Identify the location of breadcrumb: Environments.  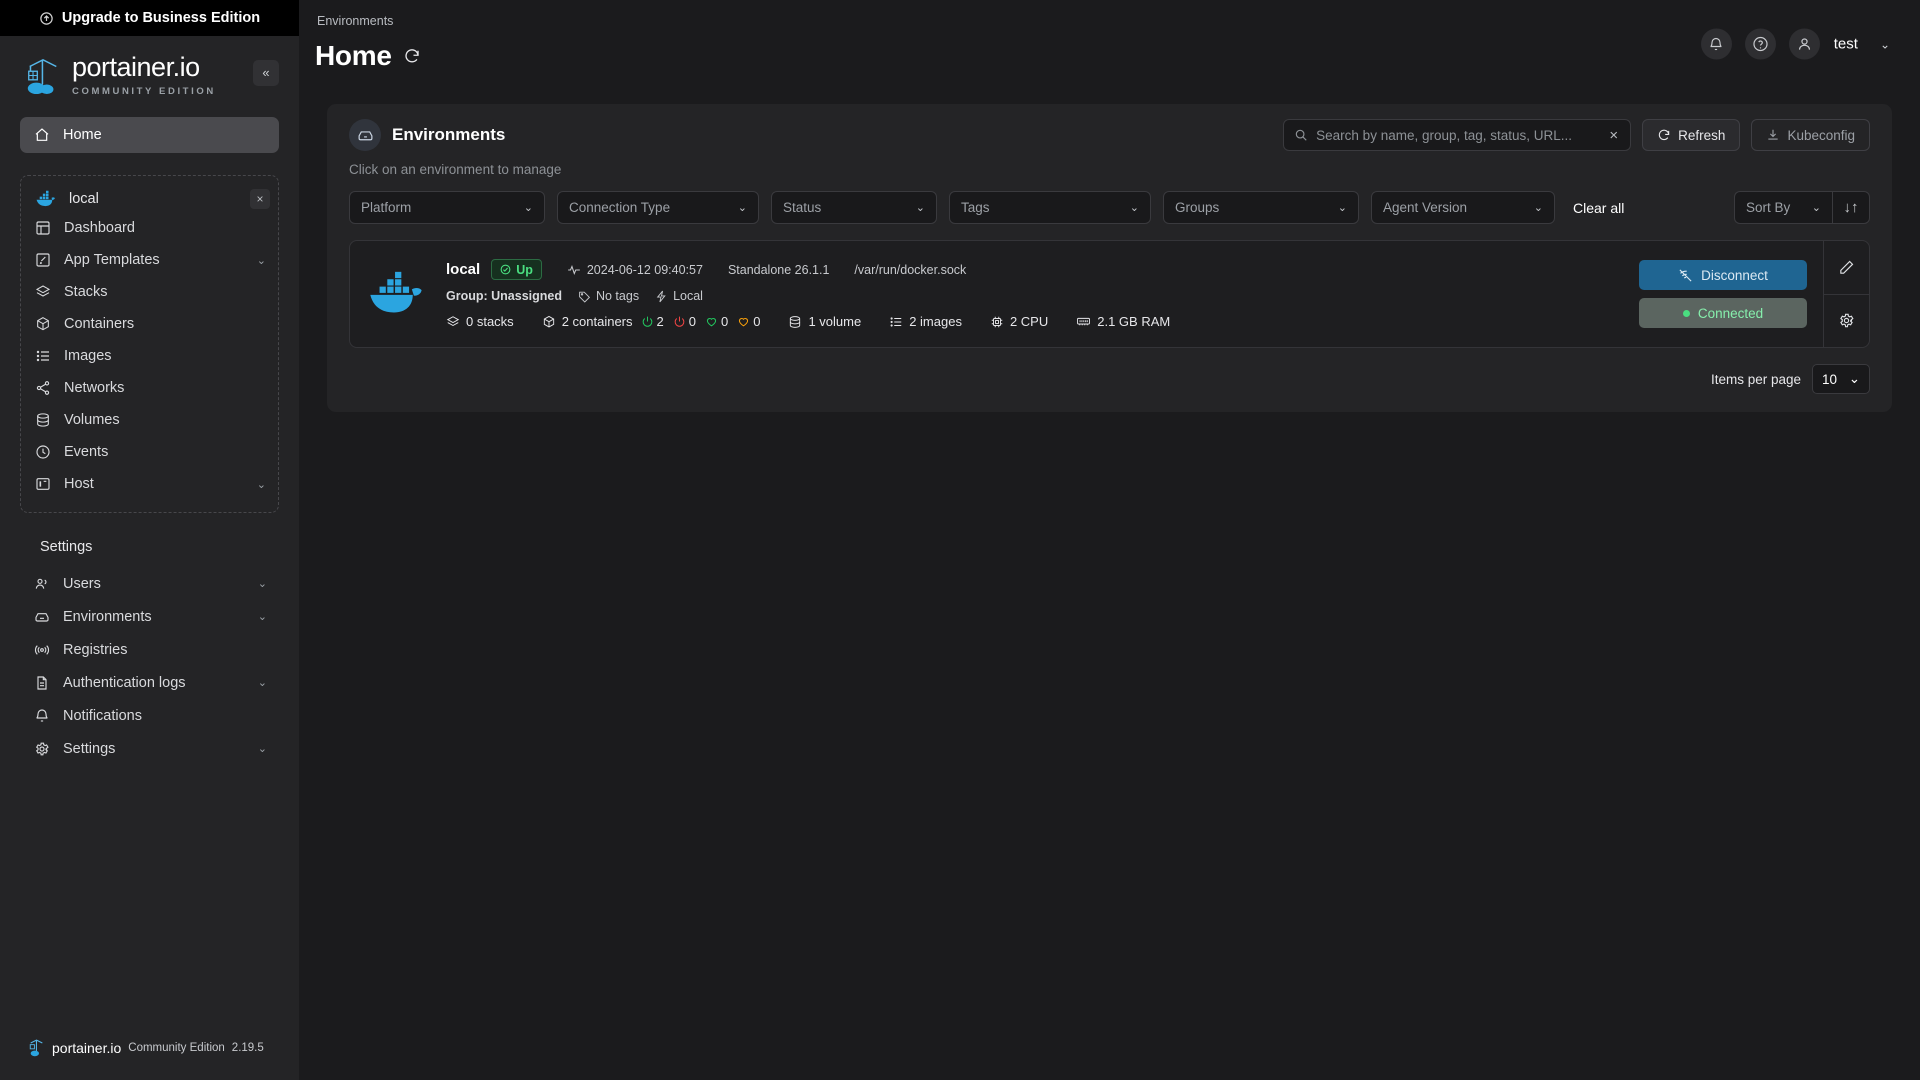
(1103, 21).